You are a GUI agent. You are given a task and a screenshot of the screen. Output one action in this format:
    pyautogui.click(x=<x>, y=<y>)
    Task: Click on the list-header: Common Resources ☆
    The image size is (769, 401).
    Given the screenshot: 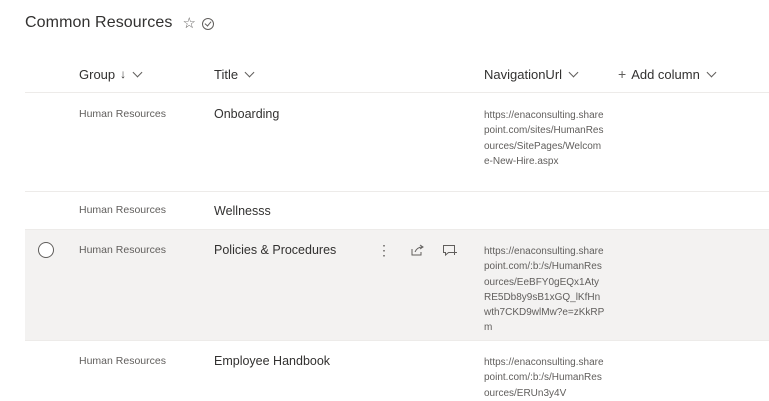 What is the action you would take?
    pyautogui.click(x=119, y=23)
    